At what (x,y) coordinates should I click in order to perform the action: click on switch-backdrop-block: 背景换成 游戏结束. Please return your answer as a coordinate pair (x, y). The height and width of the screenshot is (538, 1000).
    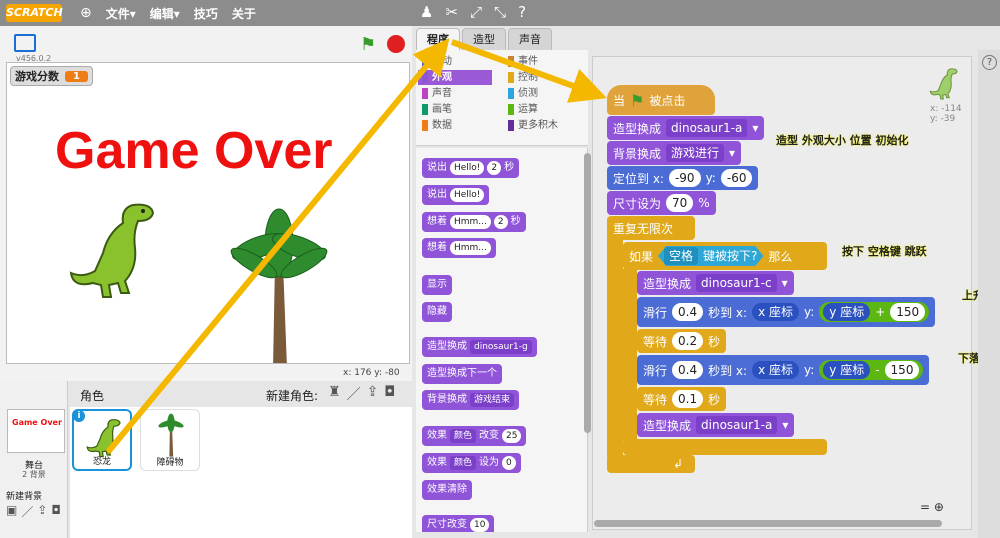
    Looking at the image, I should click on (471, 400).